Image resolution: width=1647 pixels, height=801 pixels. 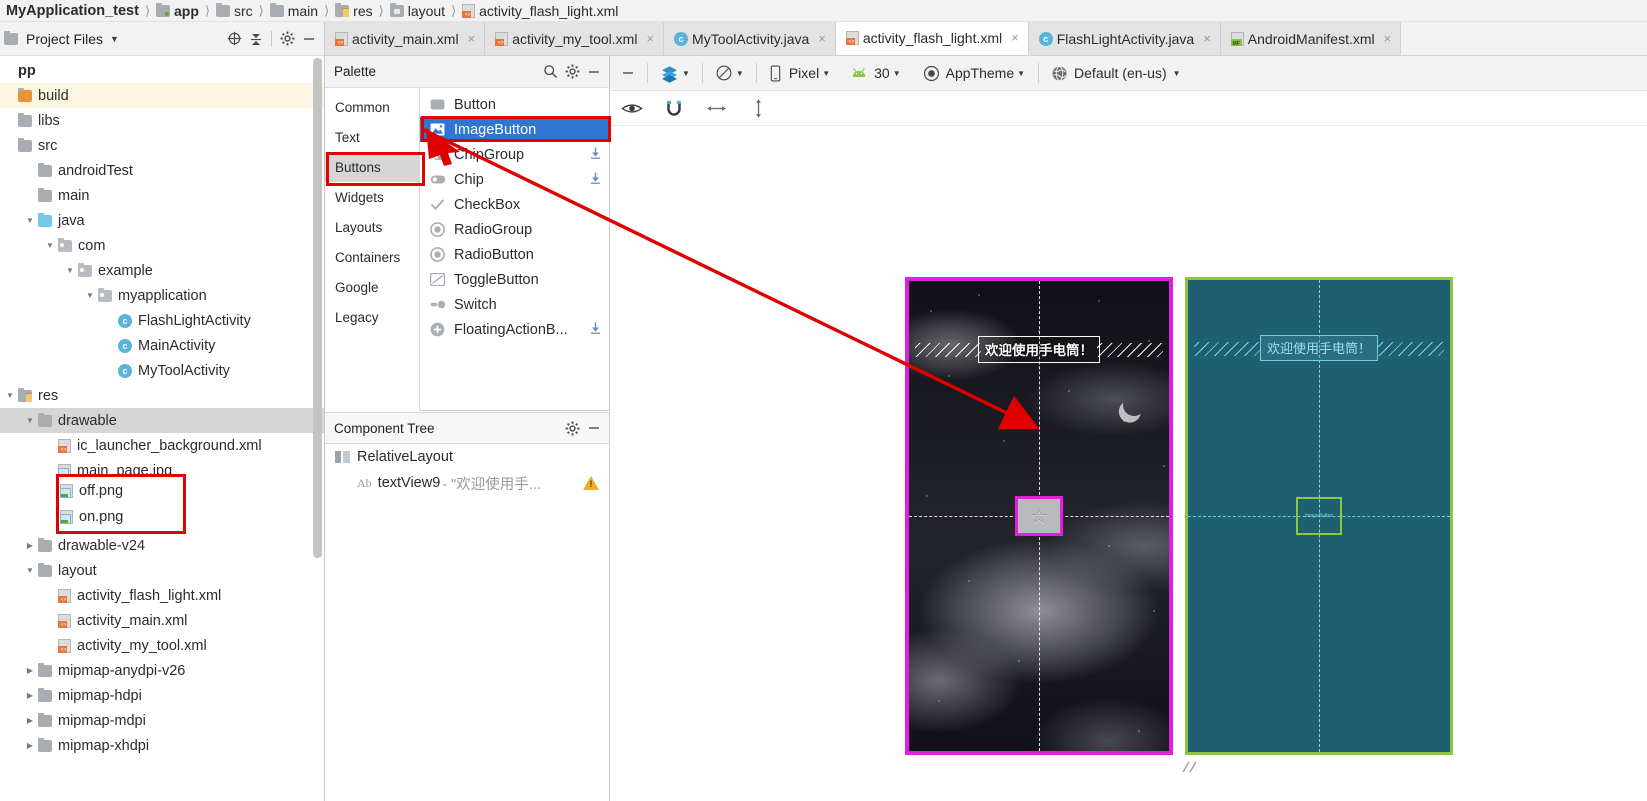 I want to click on tree-item-mipmap-hdpi: ▶ mipmap-hdpi, so click(x=162, y=695).